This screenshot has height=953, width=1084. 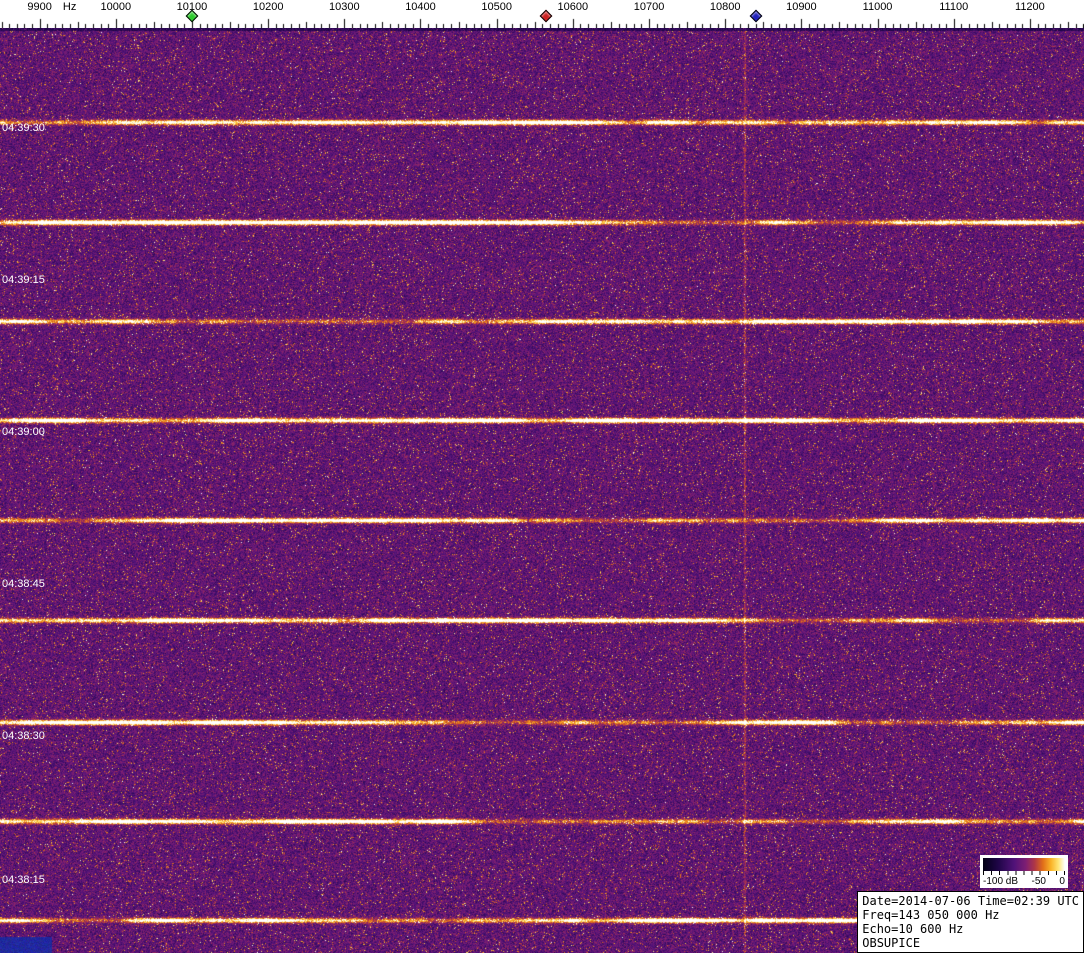 What do you see at coordinates (23, 280) in the screenshot?
I see `time-tick-label: 04:39:15` at bounding box center [23, 280].